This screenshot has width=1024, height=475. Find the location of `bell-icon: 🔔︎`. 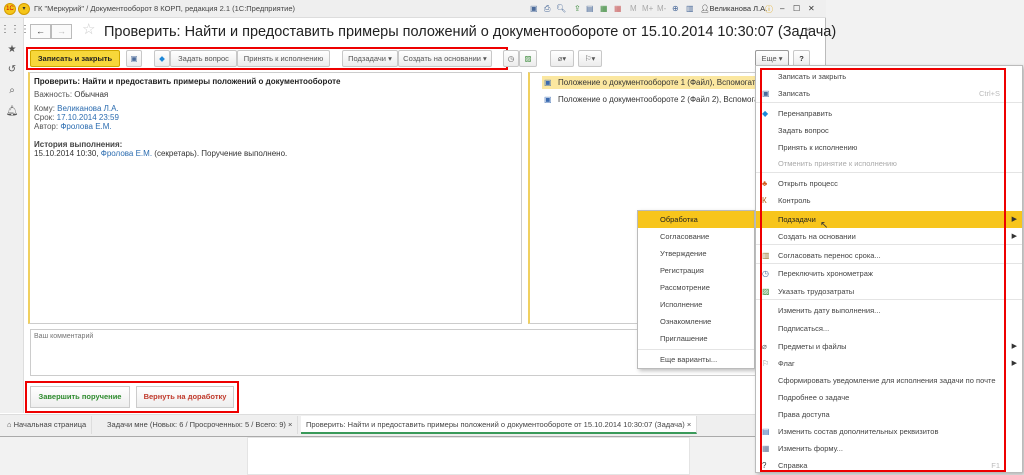

bell-icon: 🔔︎ is located at coordinates (12, 111).